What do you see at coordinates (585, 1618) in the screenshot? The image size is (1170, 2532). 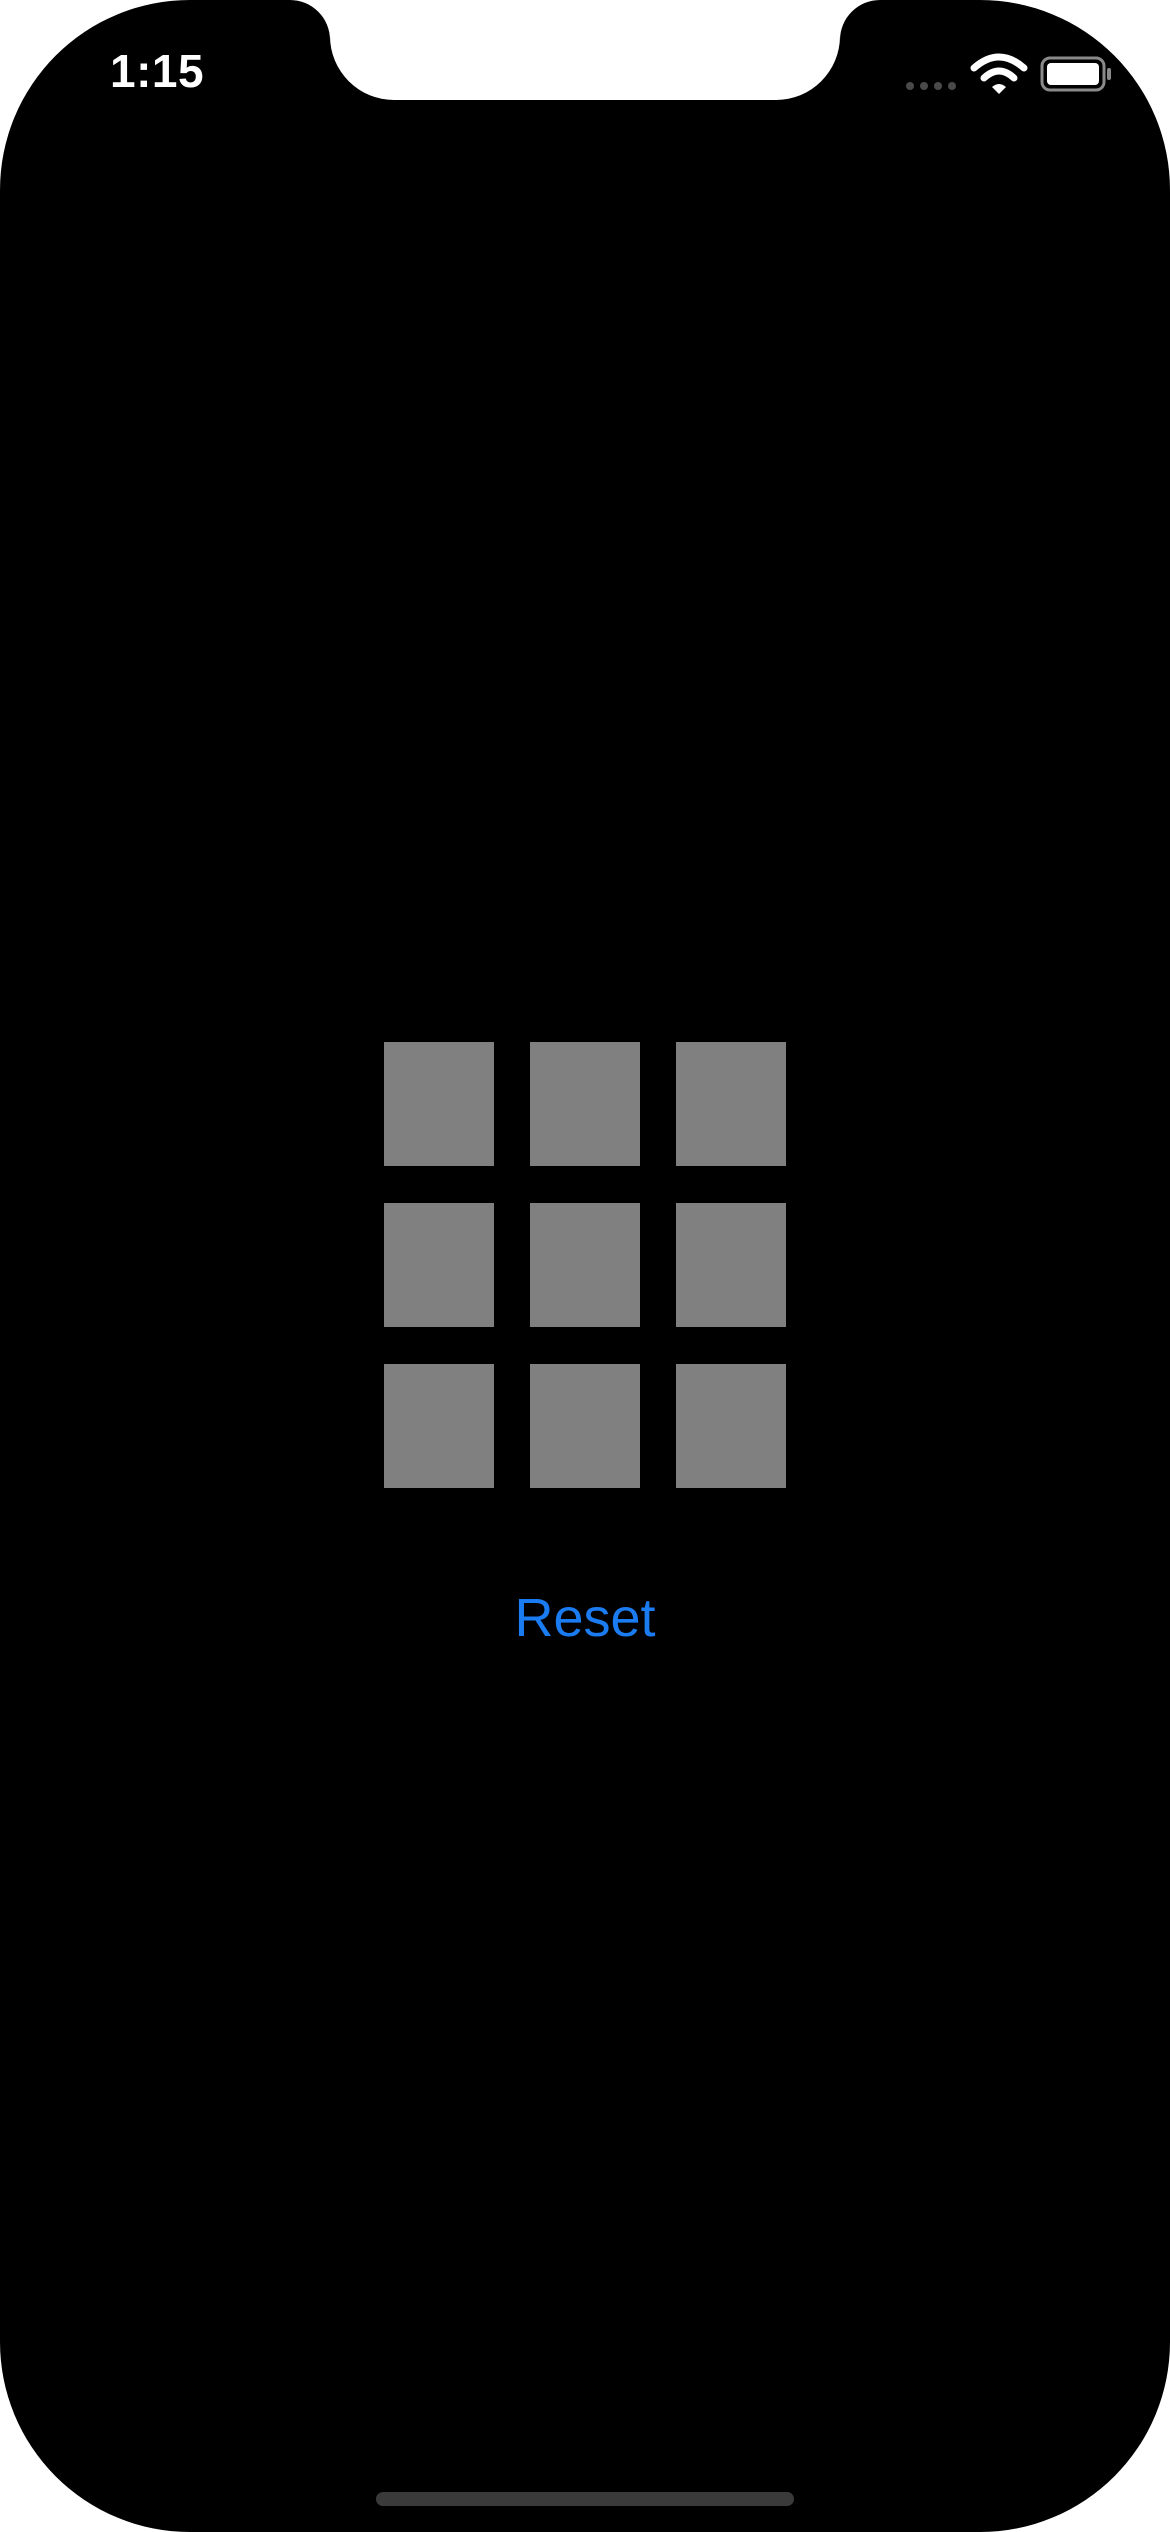 I see `reset-button: Reset` at bounding box center [585, 1618].